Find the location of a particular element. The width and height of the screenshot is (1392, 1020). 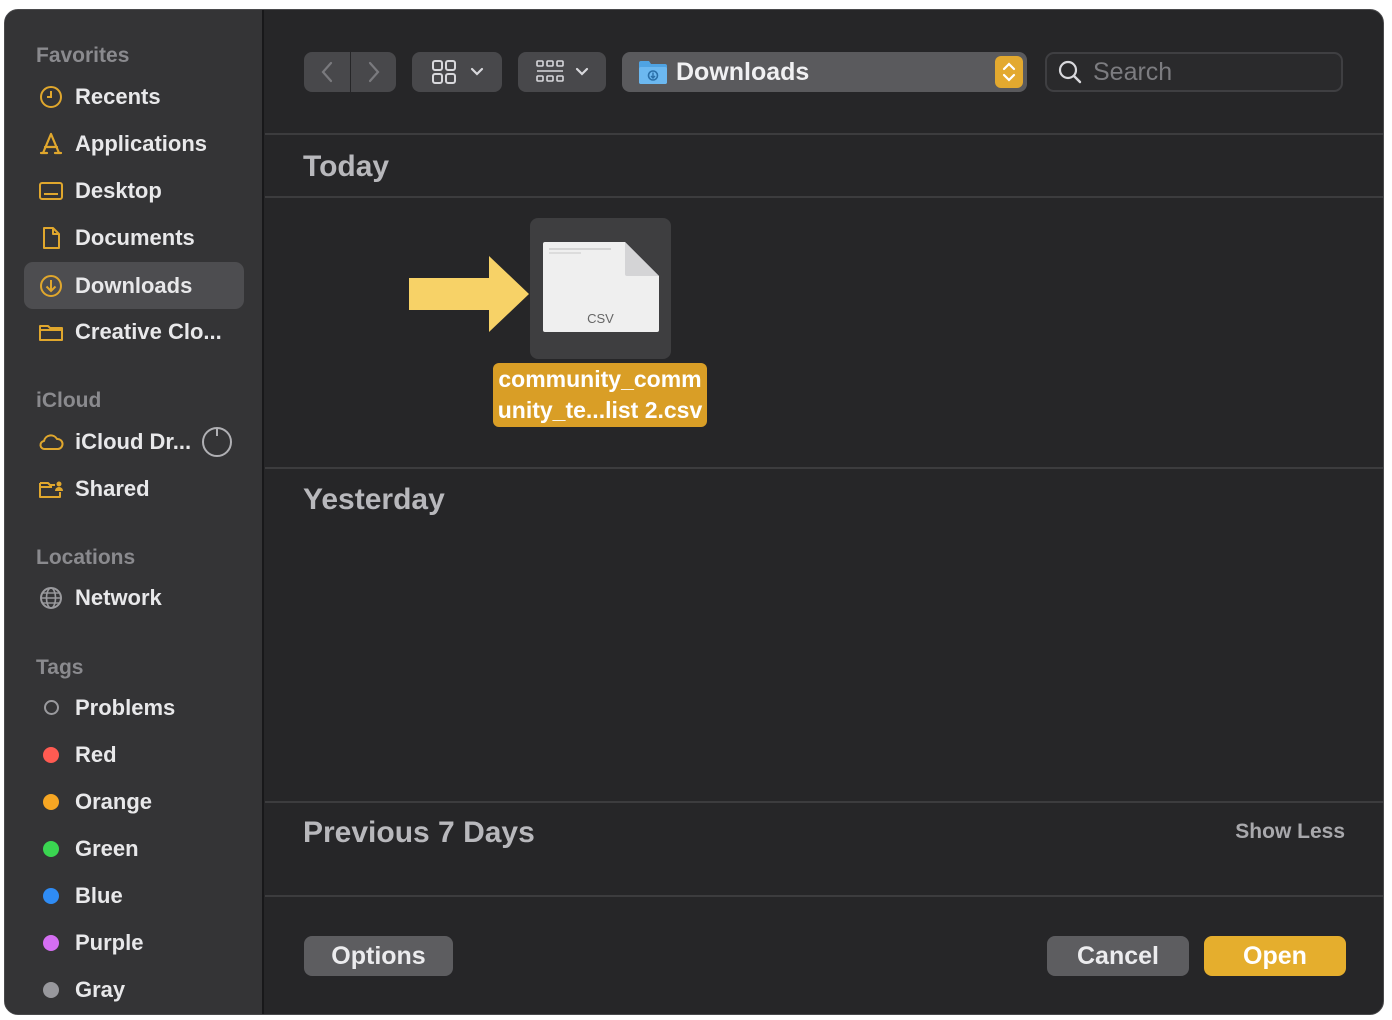

globe-icon is located at coordinates (51, 598).